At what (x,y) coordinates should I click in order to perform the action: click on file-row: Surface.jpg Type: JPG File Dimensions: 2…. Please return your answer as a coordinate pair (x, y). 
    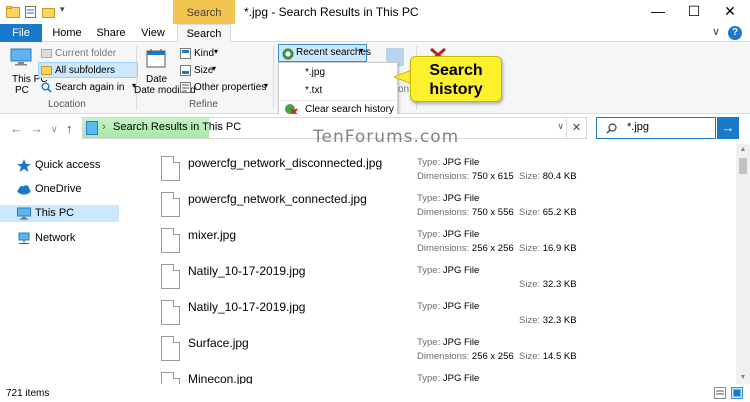
    Looking at the image, I should click on (435, 352).